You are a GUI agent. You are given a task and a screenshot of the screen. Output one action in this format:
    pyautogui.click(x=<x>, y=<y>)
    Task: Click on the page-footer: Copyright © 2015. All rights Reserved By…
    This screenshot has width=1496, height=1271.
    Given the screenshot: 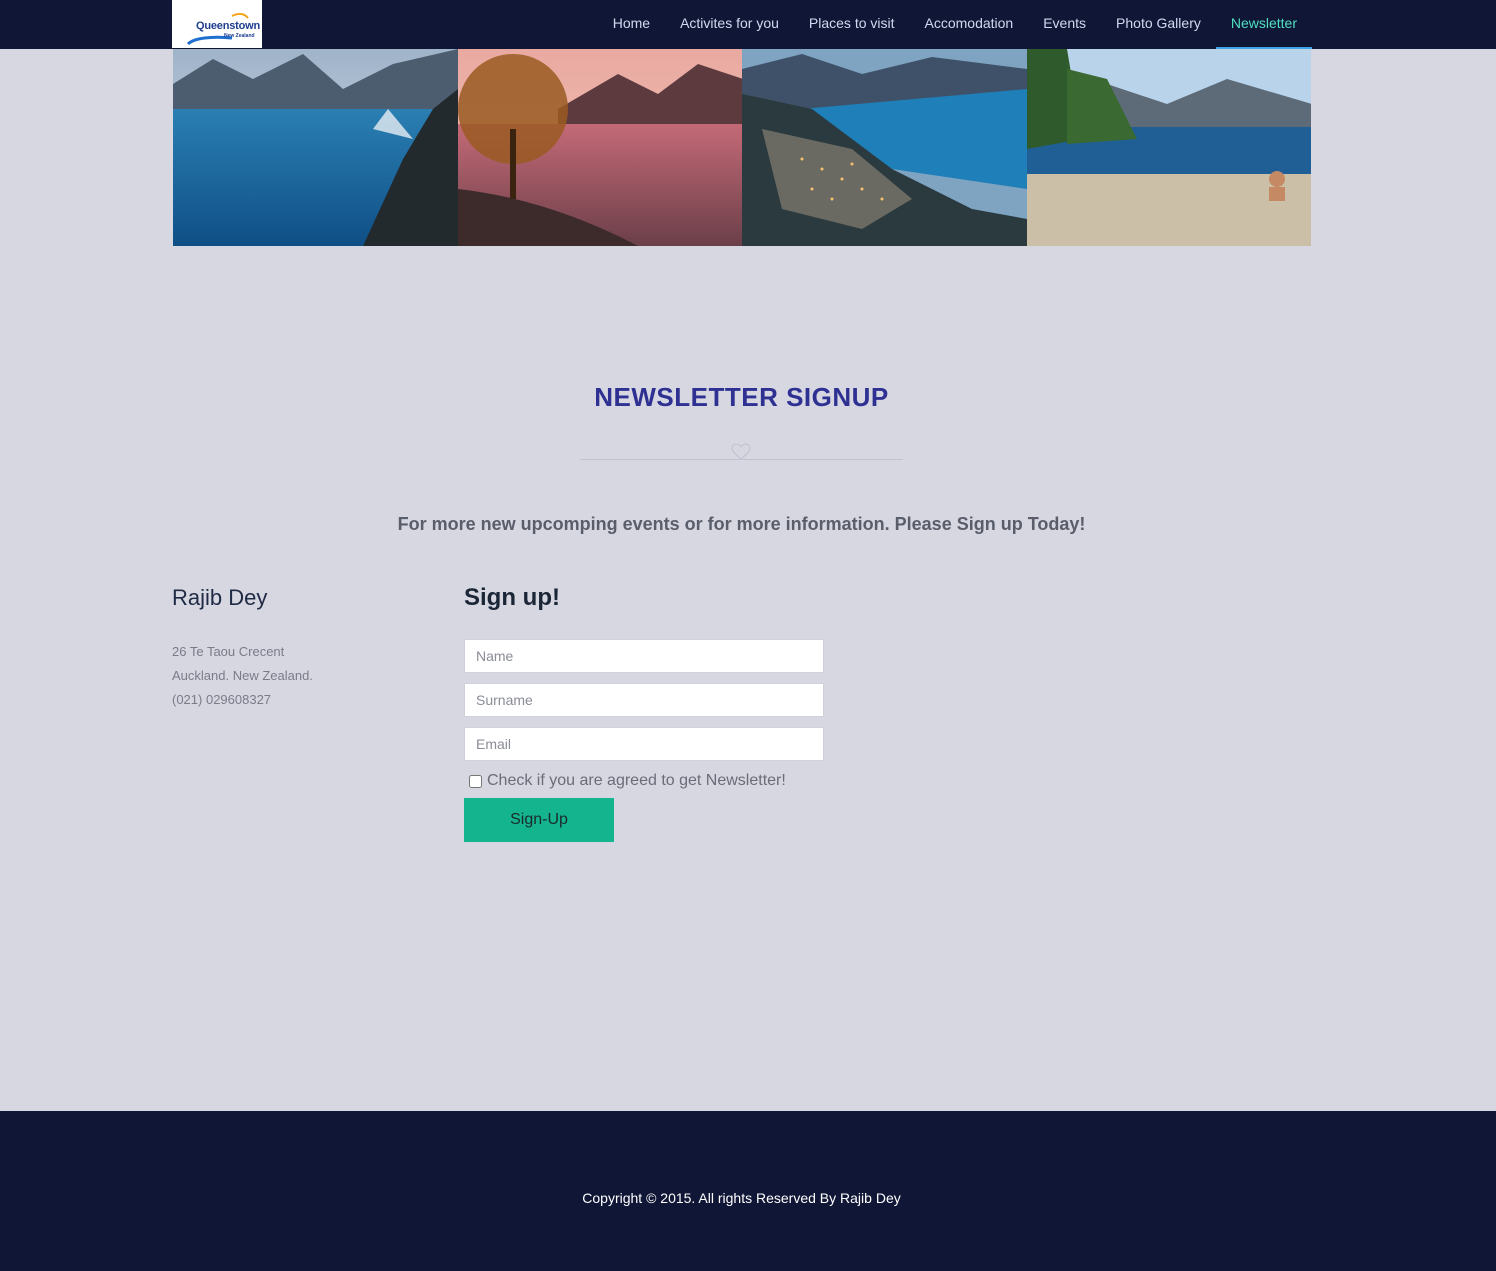 What is the action you would take?
    pyautogui.click(x=748, y=1191)
    